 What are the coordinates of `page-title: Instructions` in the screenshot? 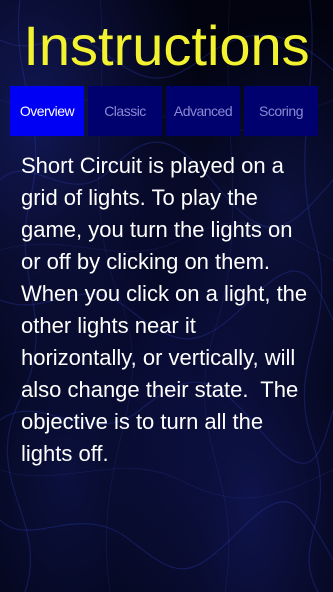 It's located at (166, 45).